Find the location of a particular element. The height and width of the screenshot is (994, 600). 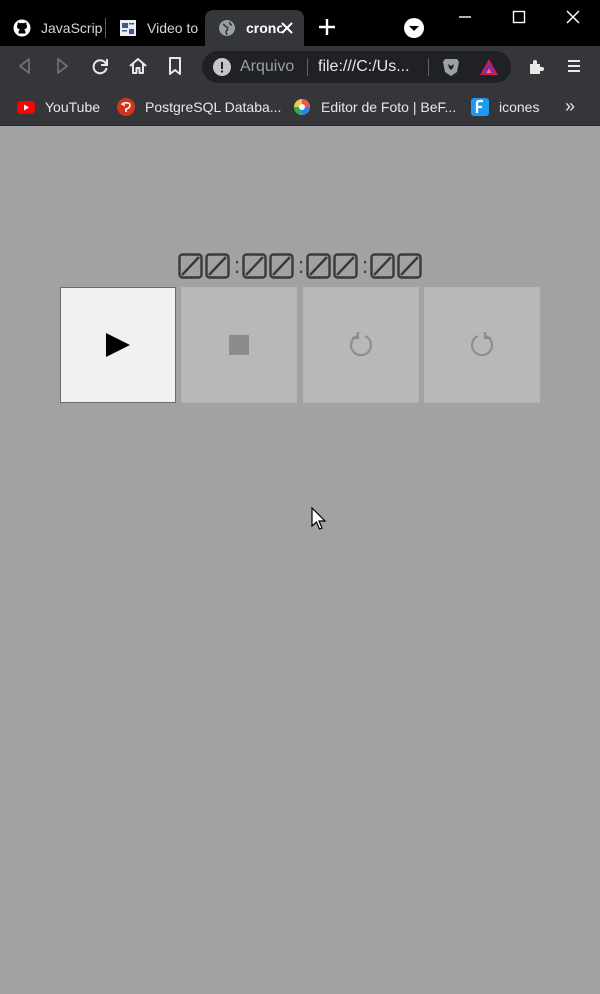

close-window-icon is located at coordinates (573, 17).